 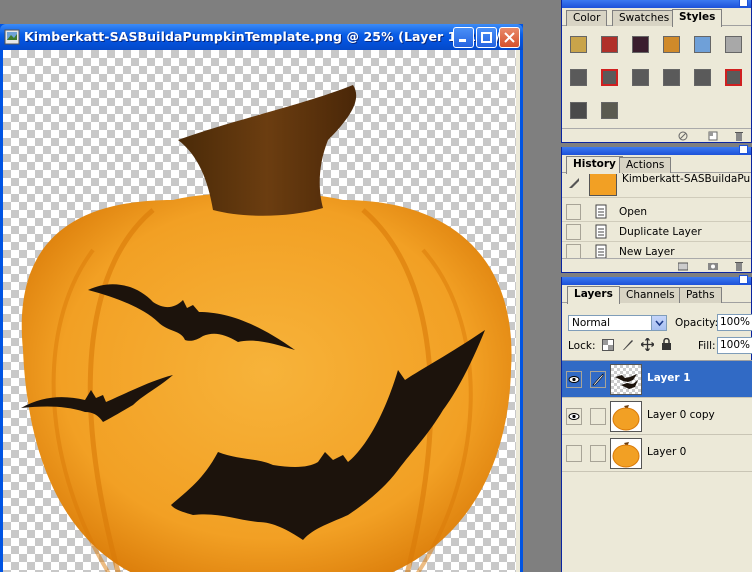 I want to click on history-item: New Layer, so click(x=656, y=250).